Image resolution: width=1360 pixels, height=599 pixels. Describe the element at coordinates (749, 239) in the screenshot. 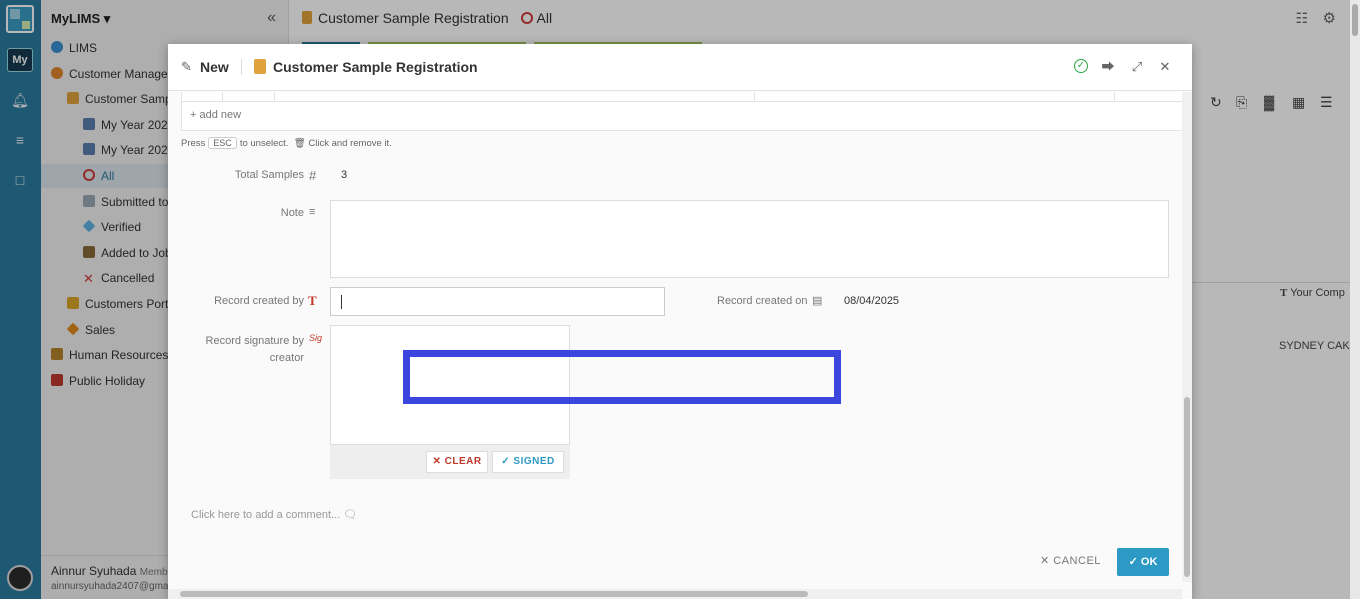

I see `note-field` at that location.